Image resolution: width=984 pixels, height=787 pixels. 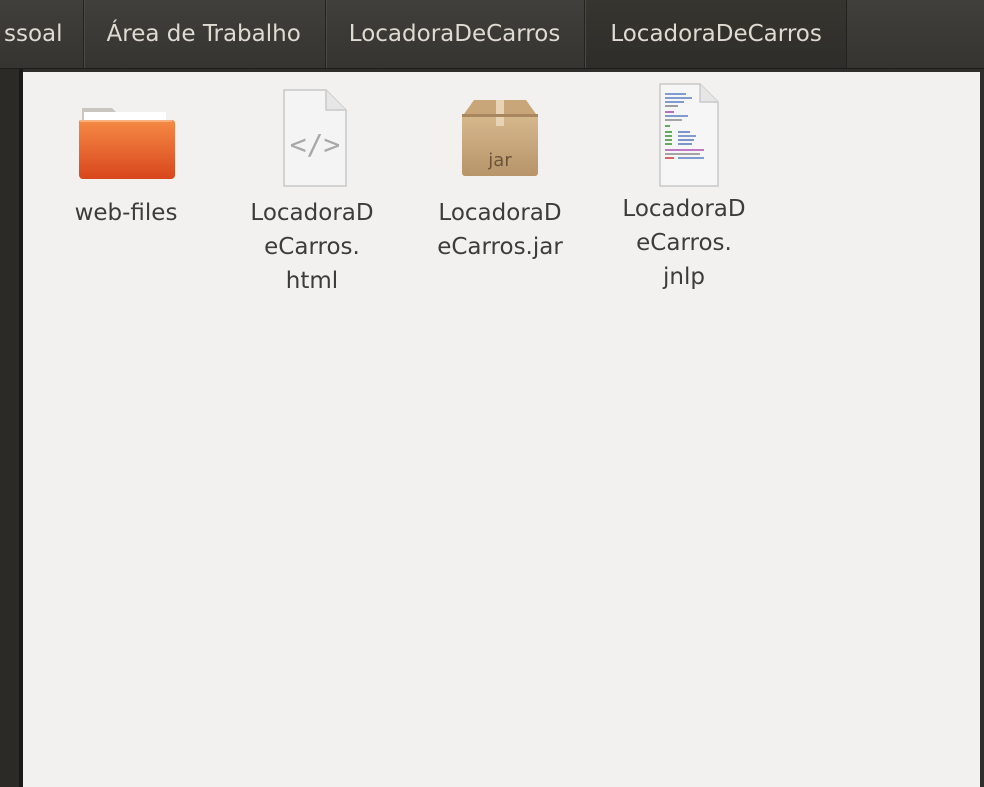 I want to click on sidebar-edge, so click(x=9, y=428).